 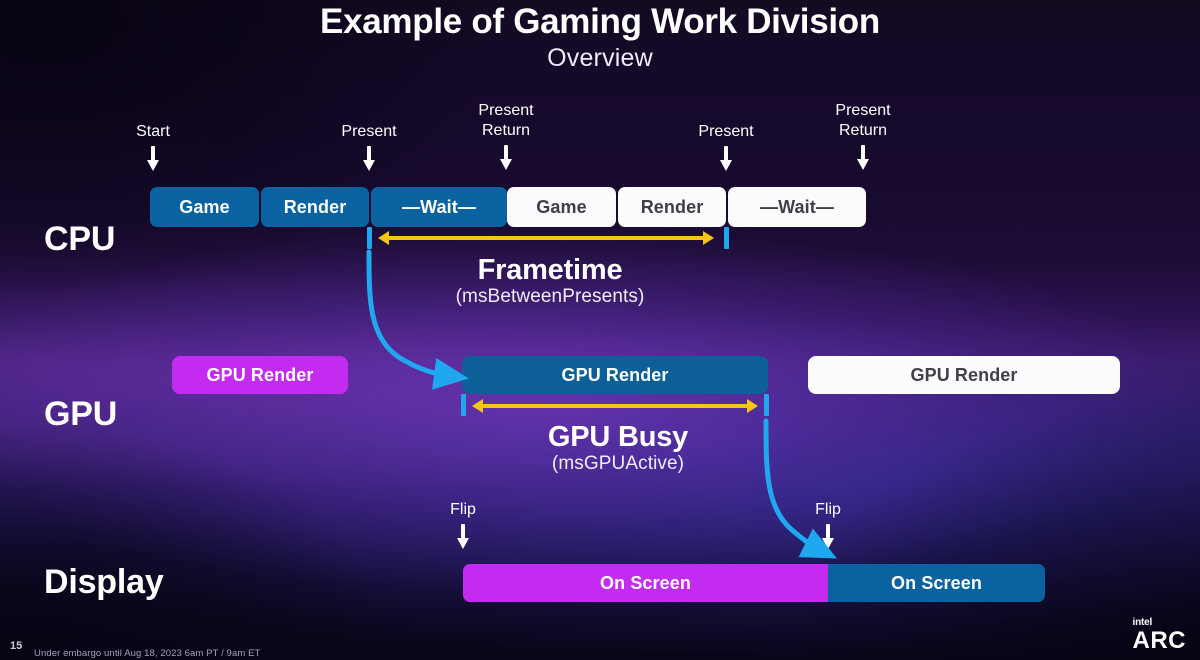 I want to click on frametime-measure-arrow, so click(x=546, y=238).